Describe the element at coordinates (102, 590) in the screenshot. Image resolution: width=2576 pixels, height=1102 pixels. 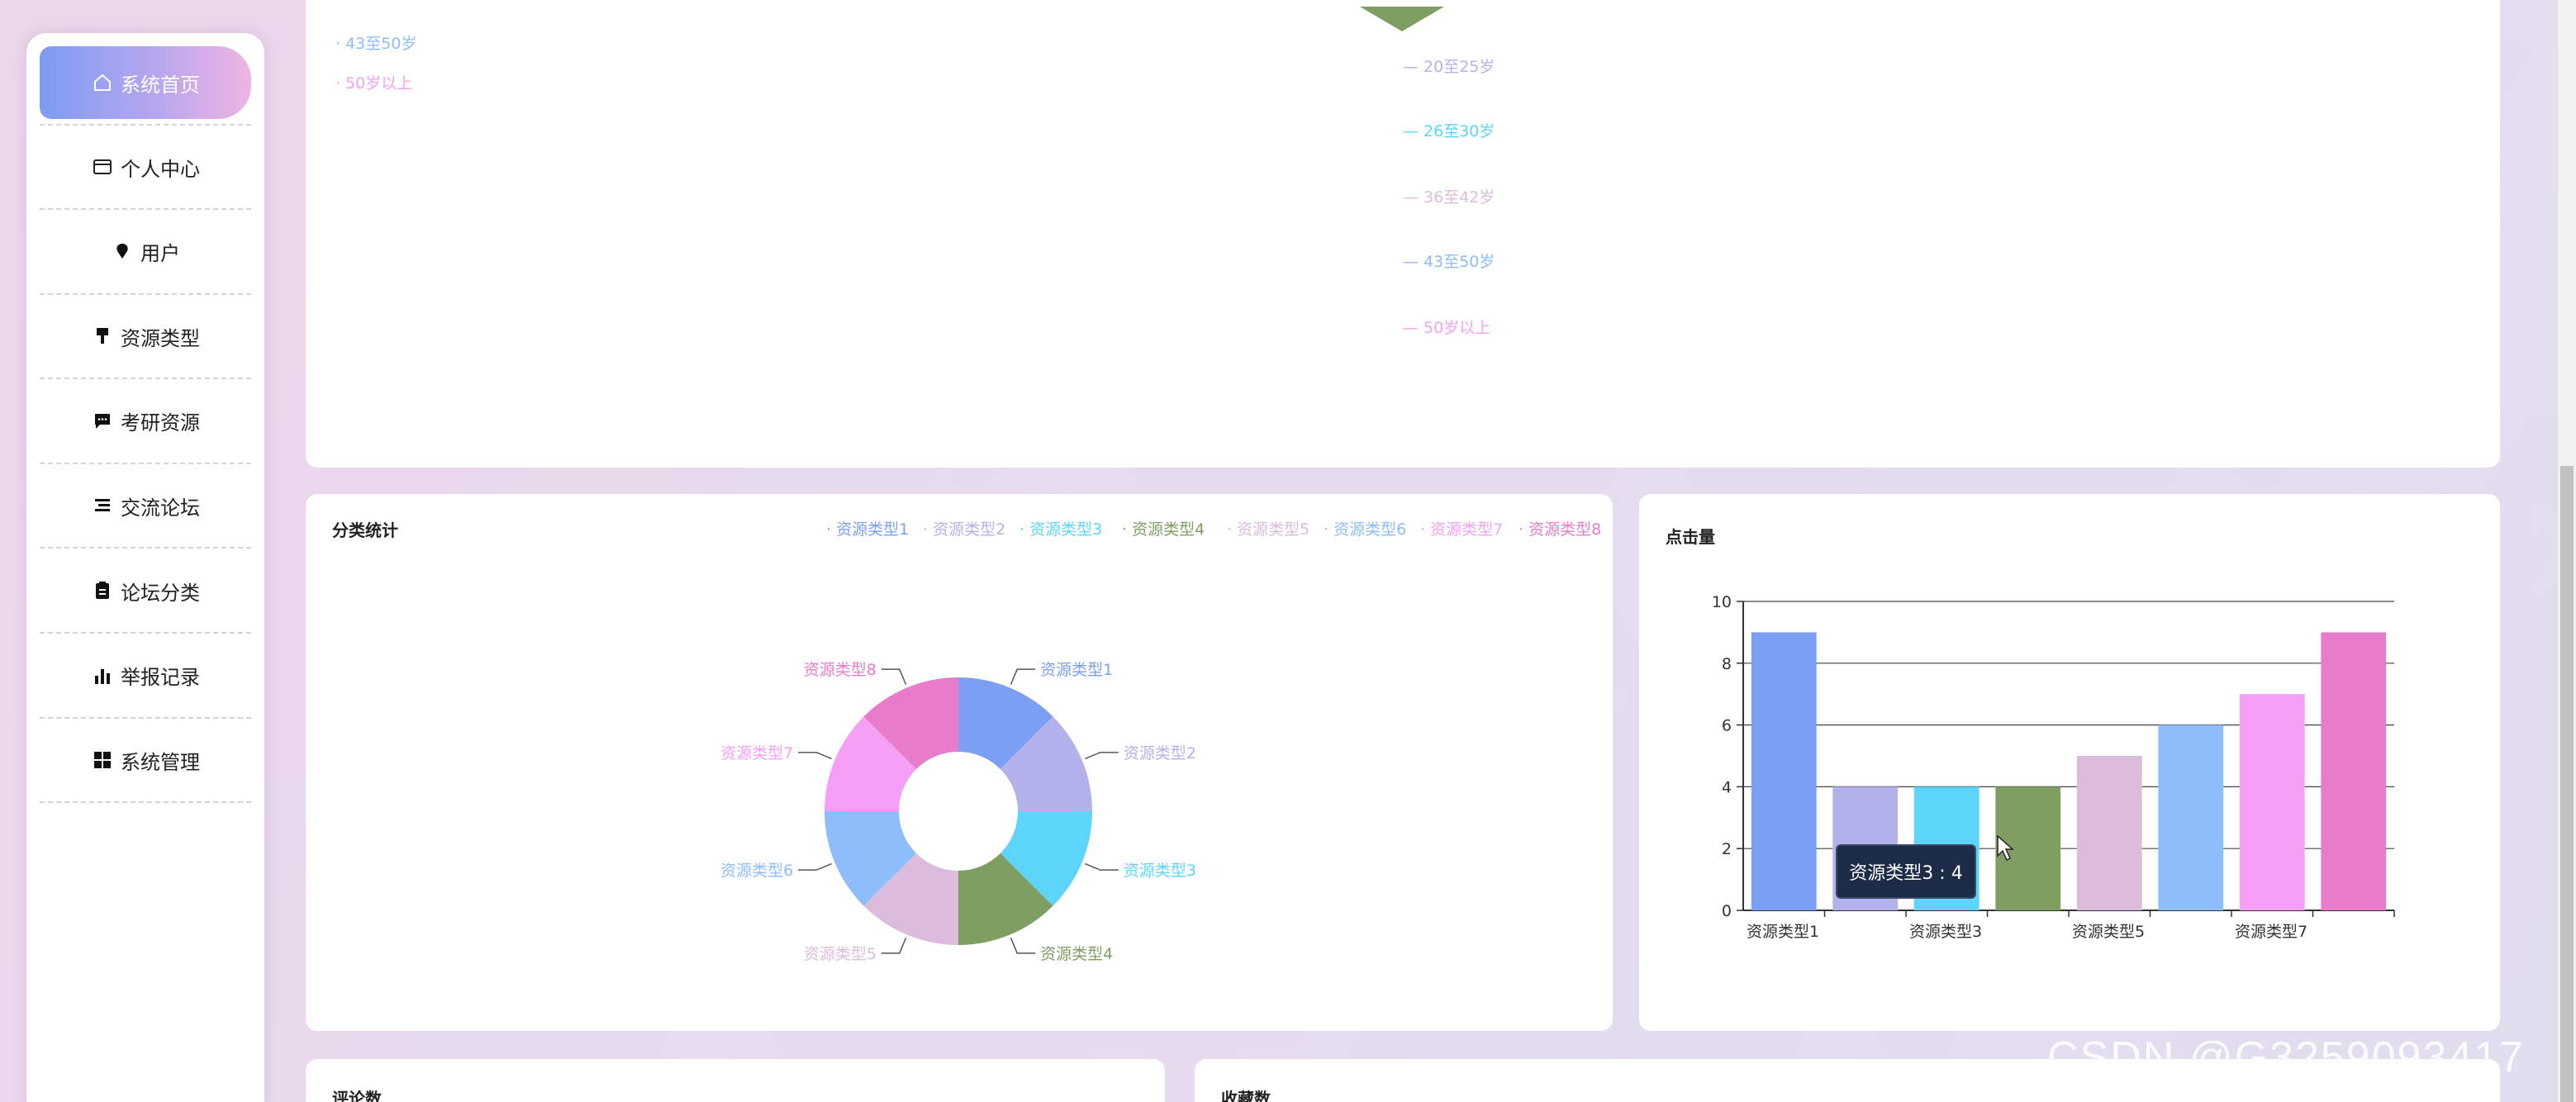
I see `clipboard-icon` at that location.